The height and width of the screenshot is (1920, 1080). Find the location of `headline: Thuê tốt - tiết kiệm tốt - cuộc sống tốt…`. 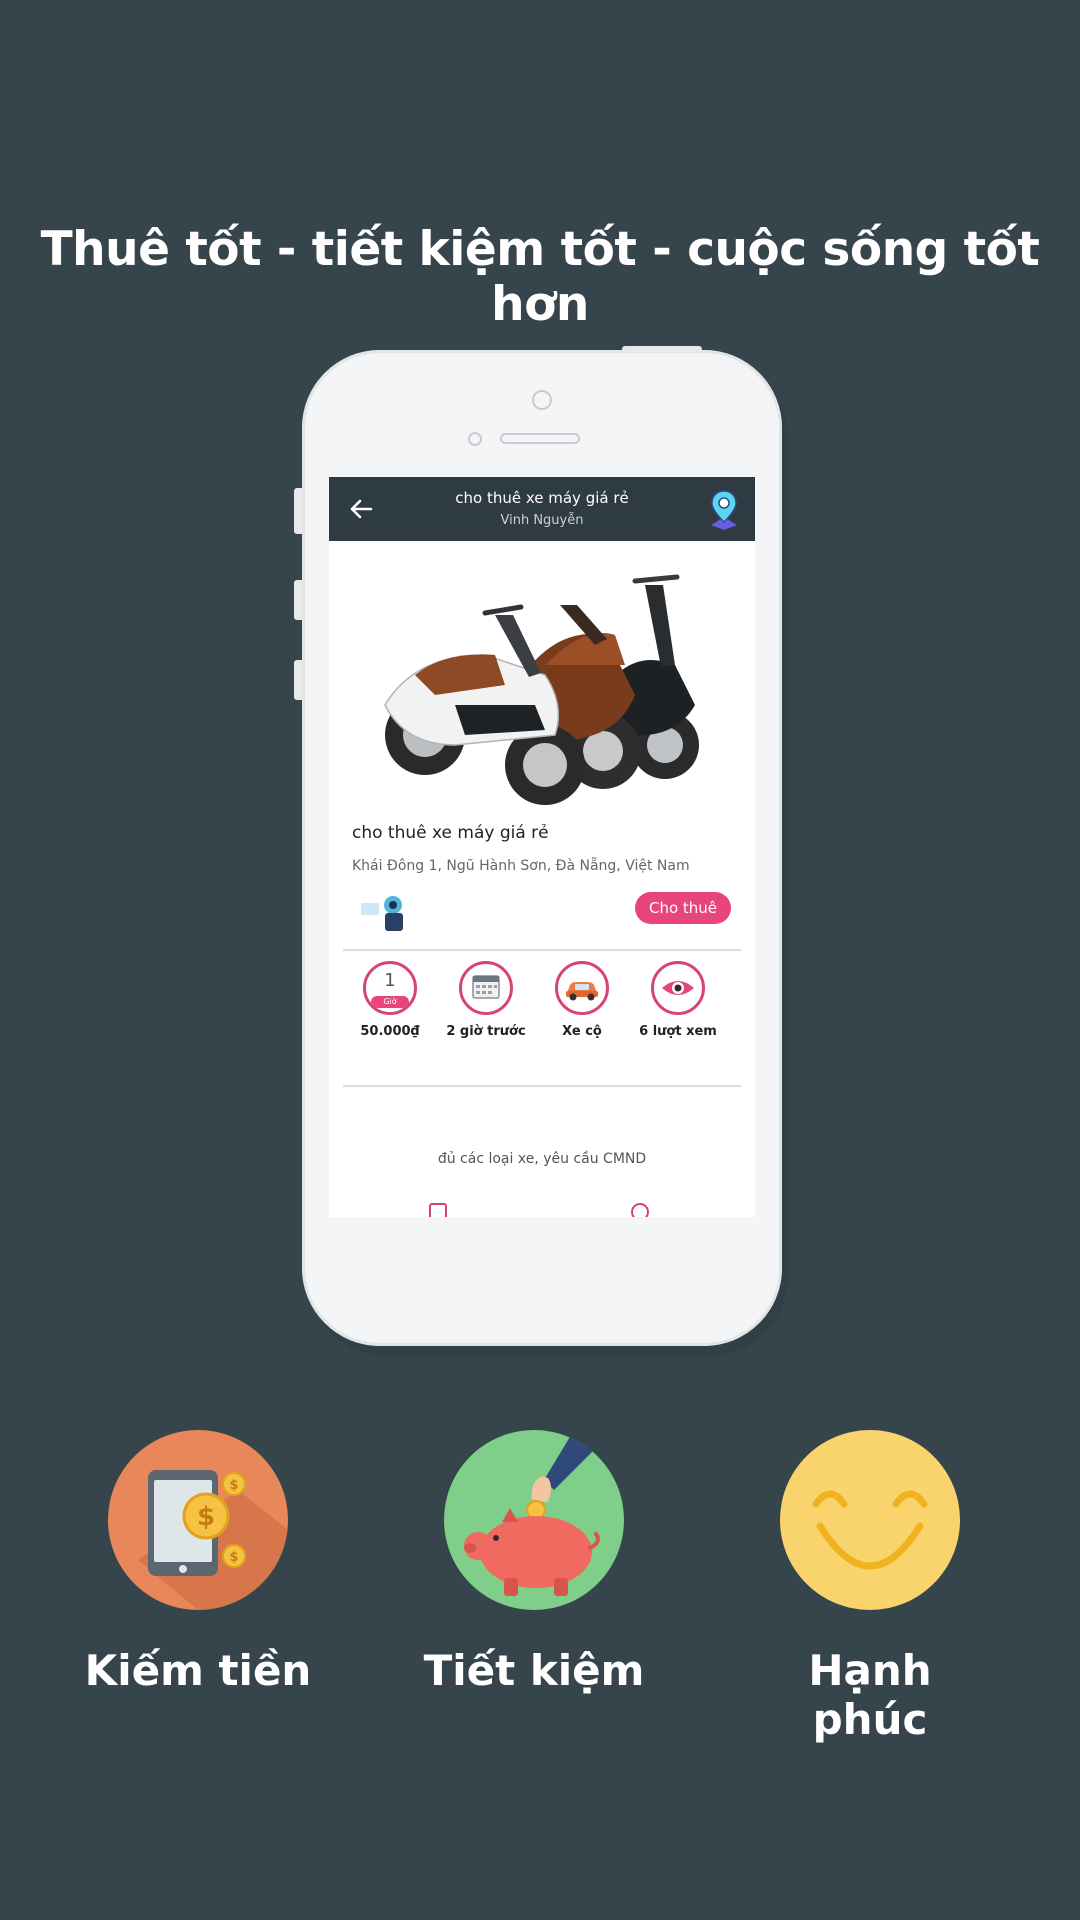

headline: Thuê tốt - tiết kiệm tốt - cuộc sống tốt… is located at coordinates (540, 277).